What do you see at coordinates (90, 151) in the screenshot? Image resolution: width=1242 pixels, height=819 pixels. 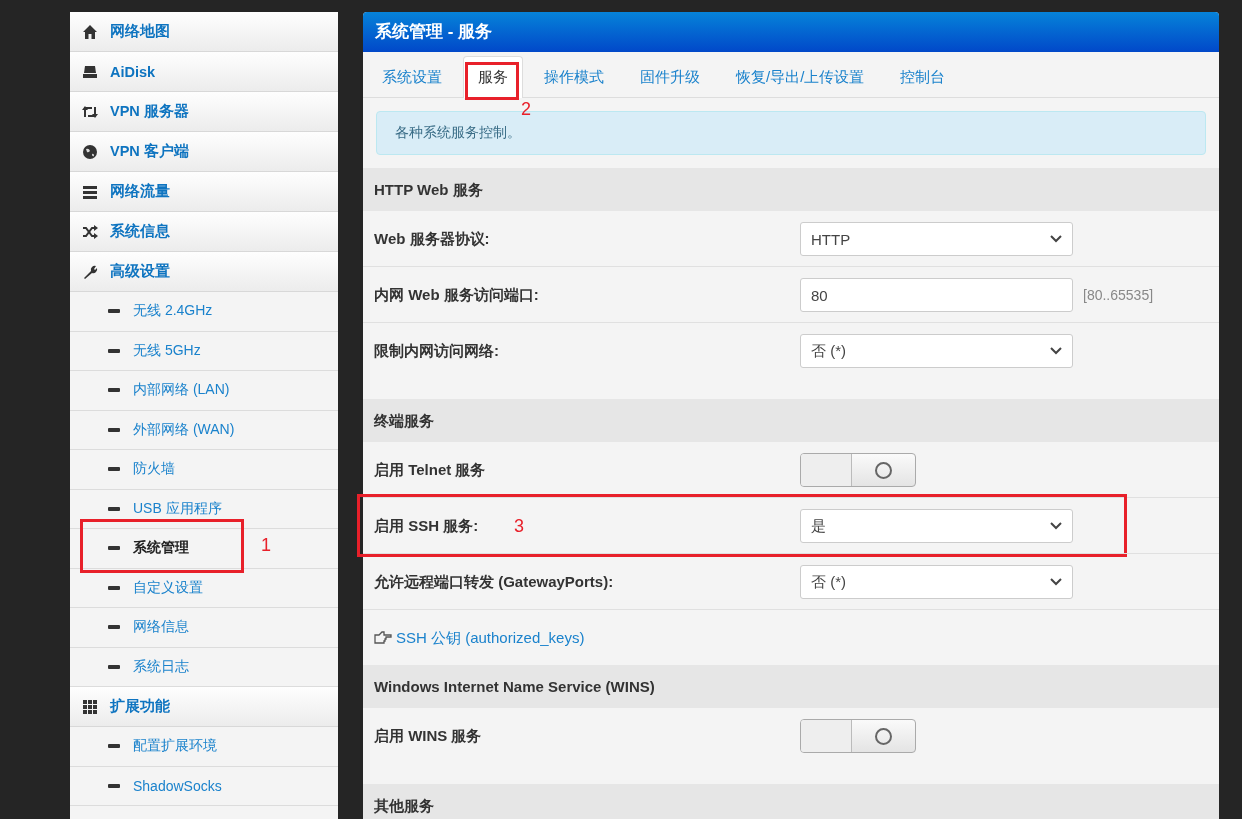 I see `globe-icon` at bounding box center [90, 151].